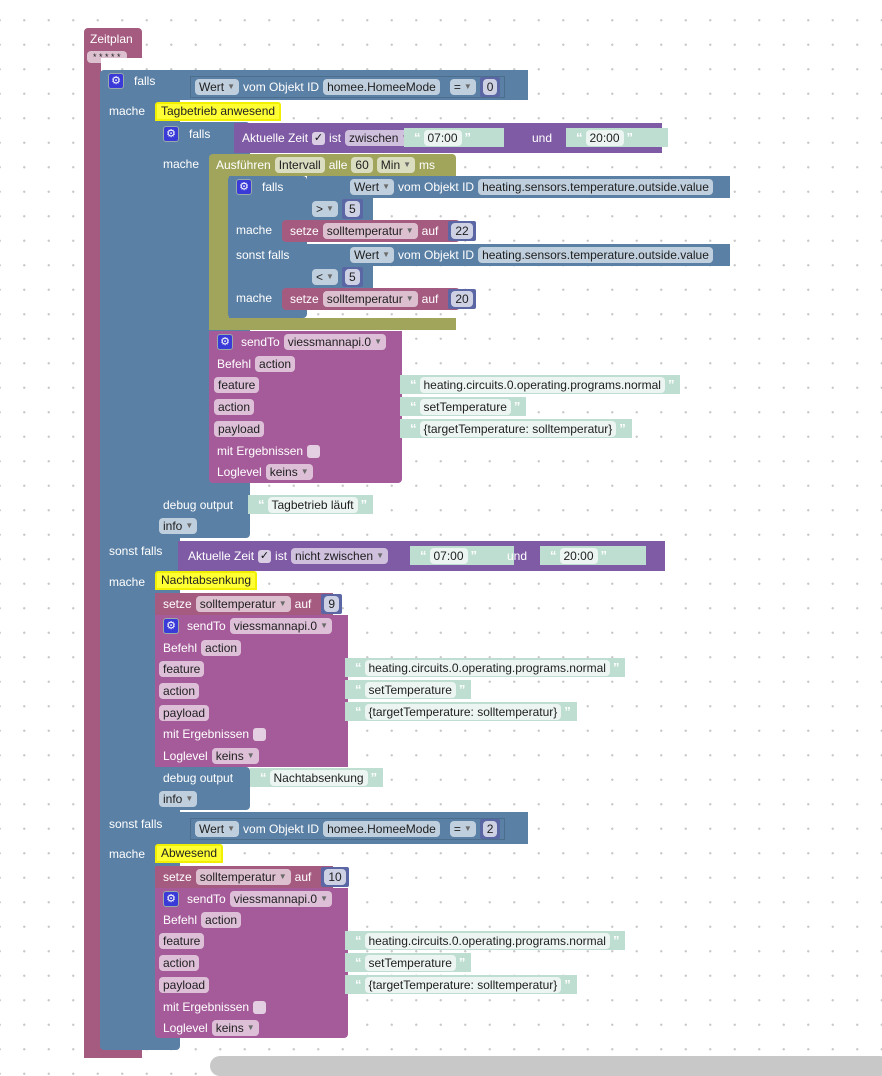 Image resolution: width=882 pixels, height=1076 pixels. What do you see at coordinates (462, 231) in the screenshot?
I see `number-field: 22` at bounding box center [462, 231].